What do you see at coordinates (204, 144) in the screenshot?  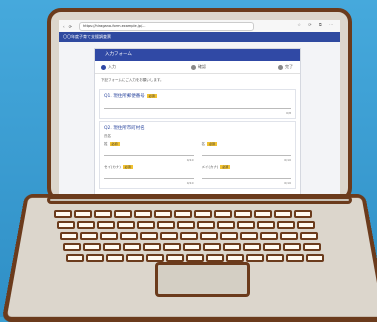 I see `first-name-label: 名` at bounding box center [204, 144].